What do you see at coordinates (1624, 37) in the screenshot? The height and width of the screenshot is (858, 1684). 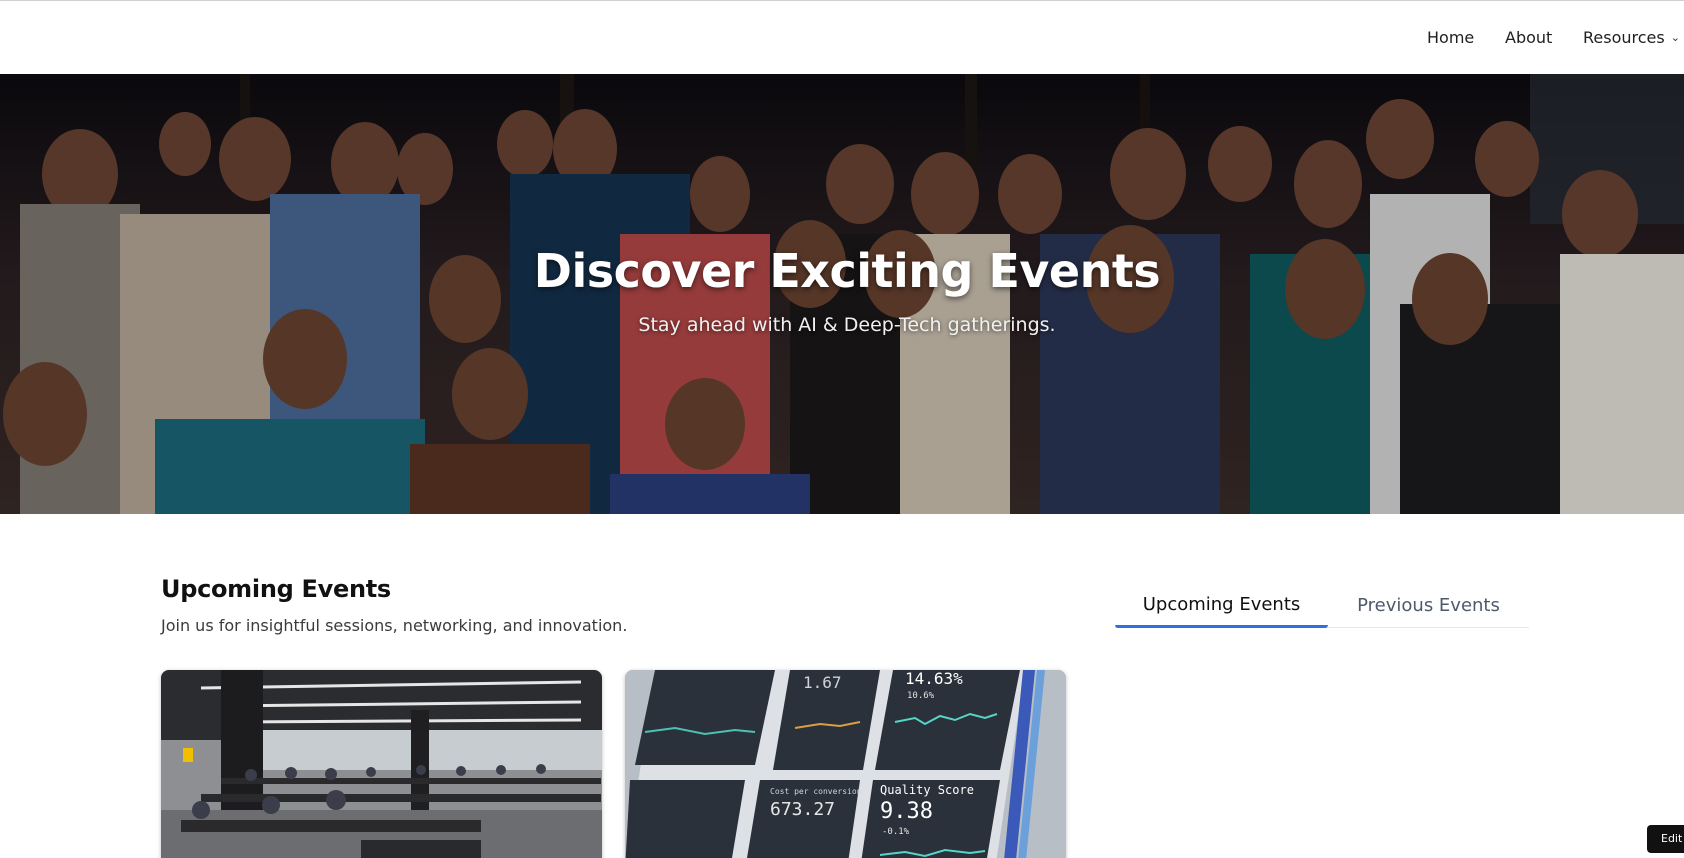 I see `nav-resources-label: Resources` at bounding box center [1624, 37].